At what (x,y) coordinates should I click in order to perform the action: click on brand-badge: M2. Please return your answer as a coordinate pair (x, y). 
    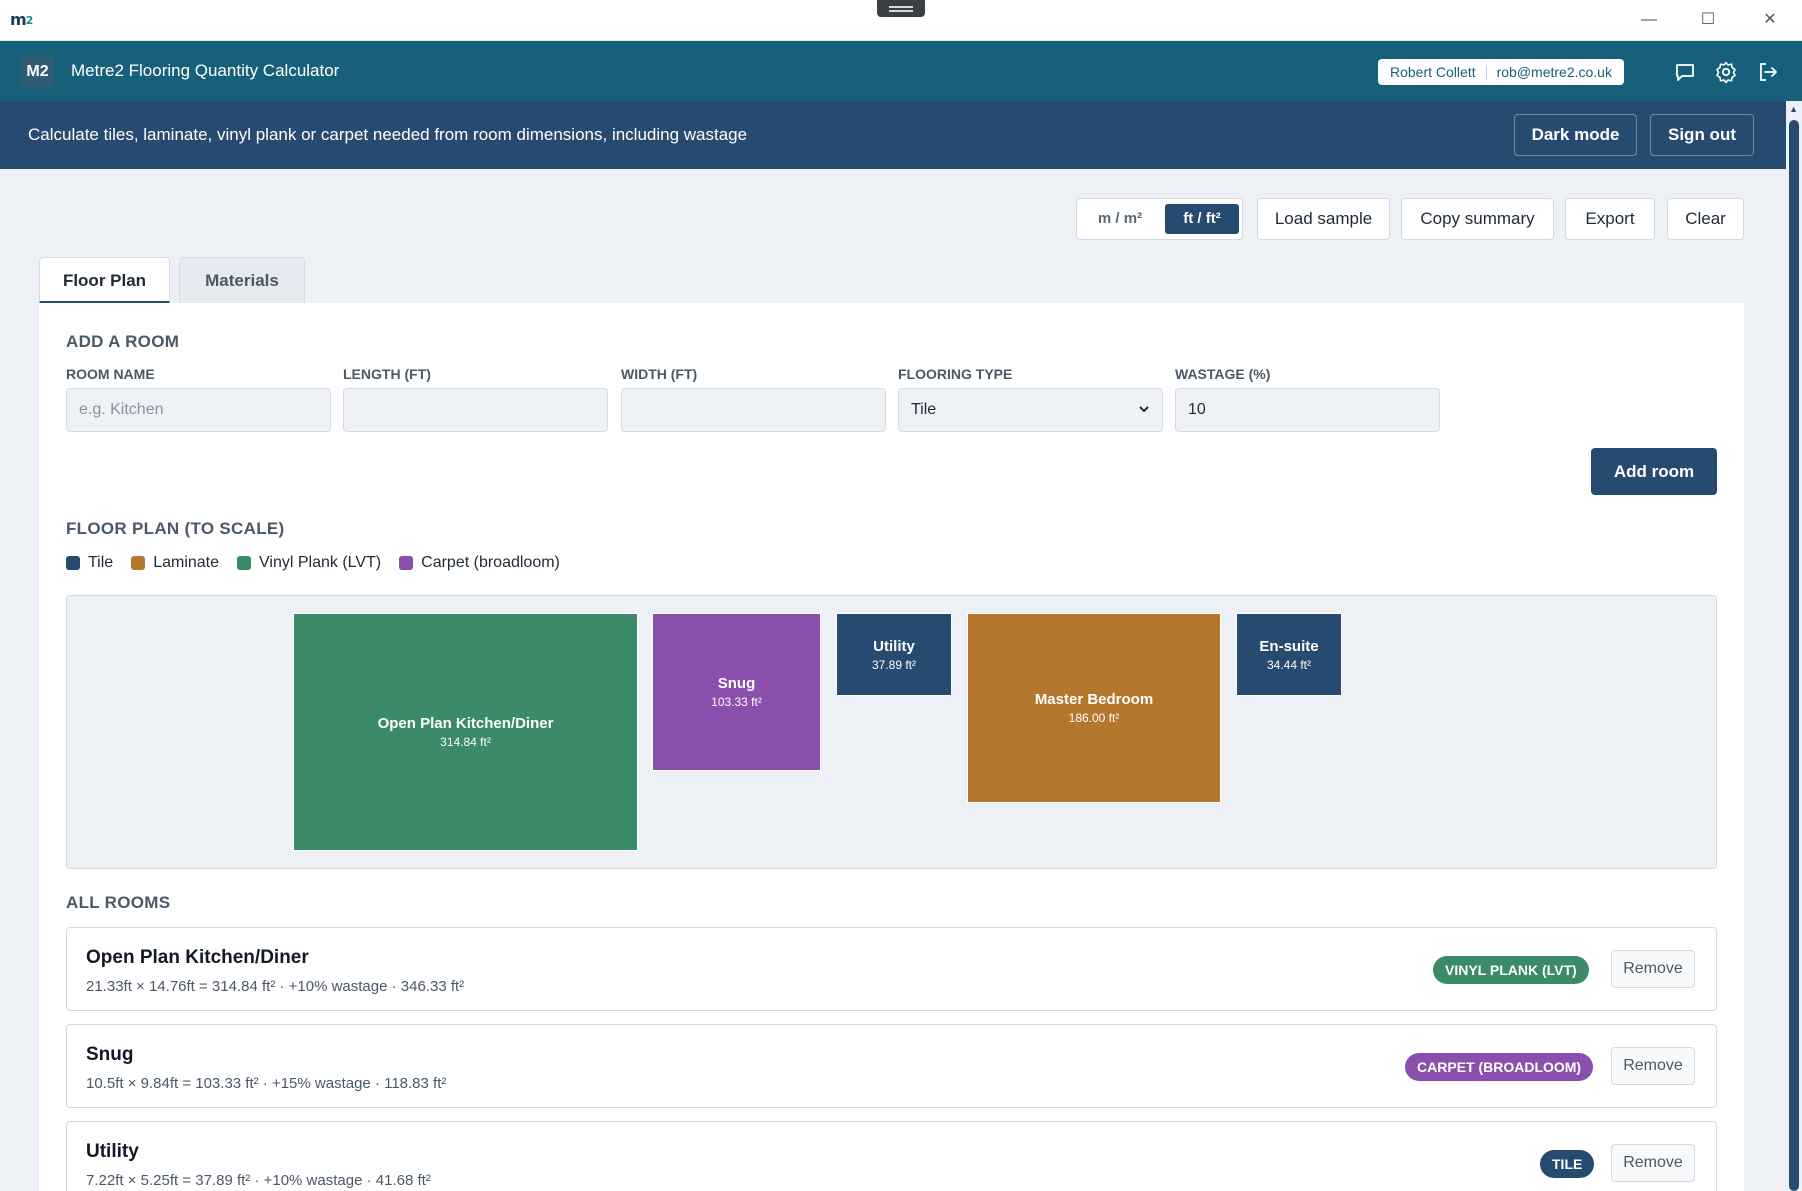
    Looking at the image, I should click on (37, 71).